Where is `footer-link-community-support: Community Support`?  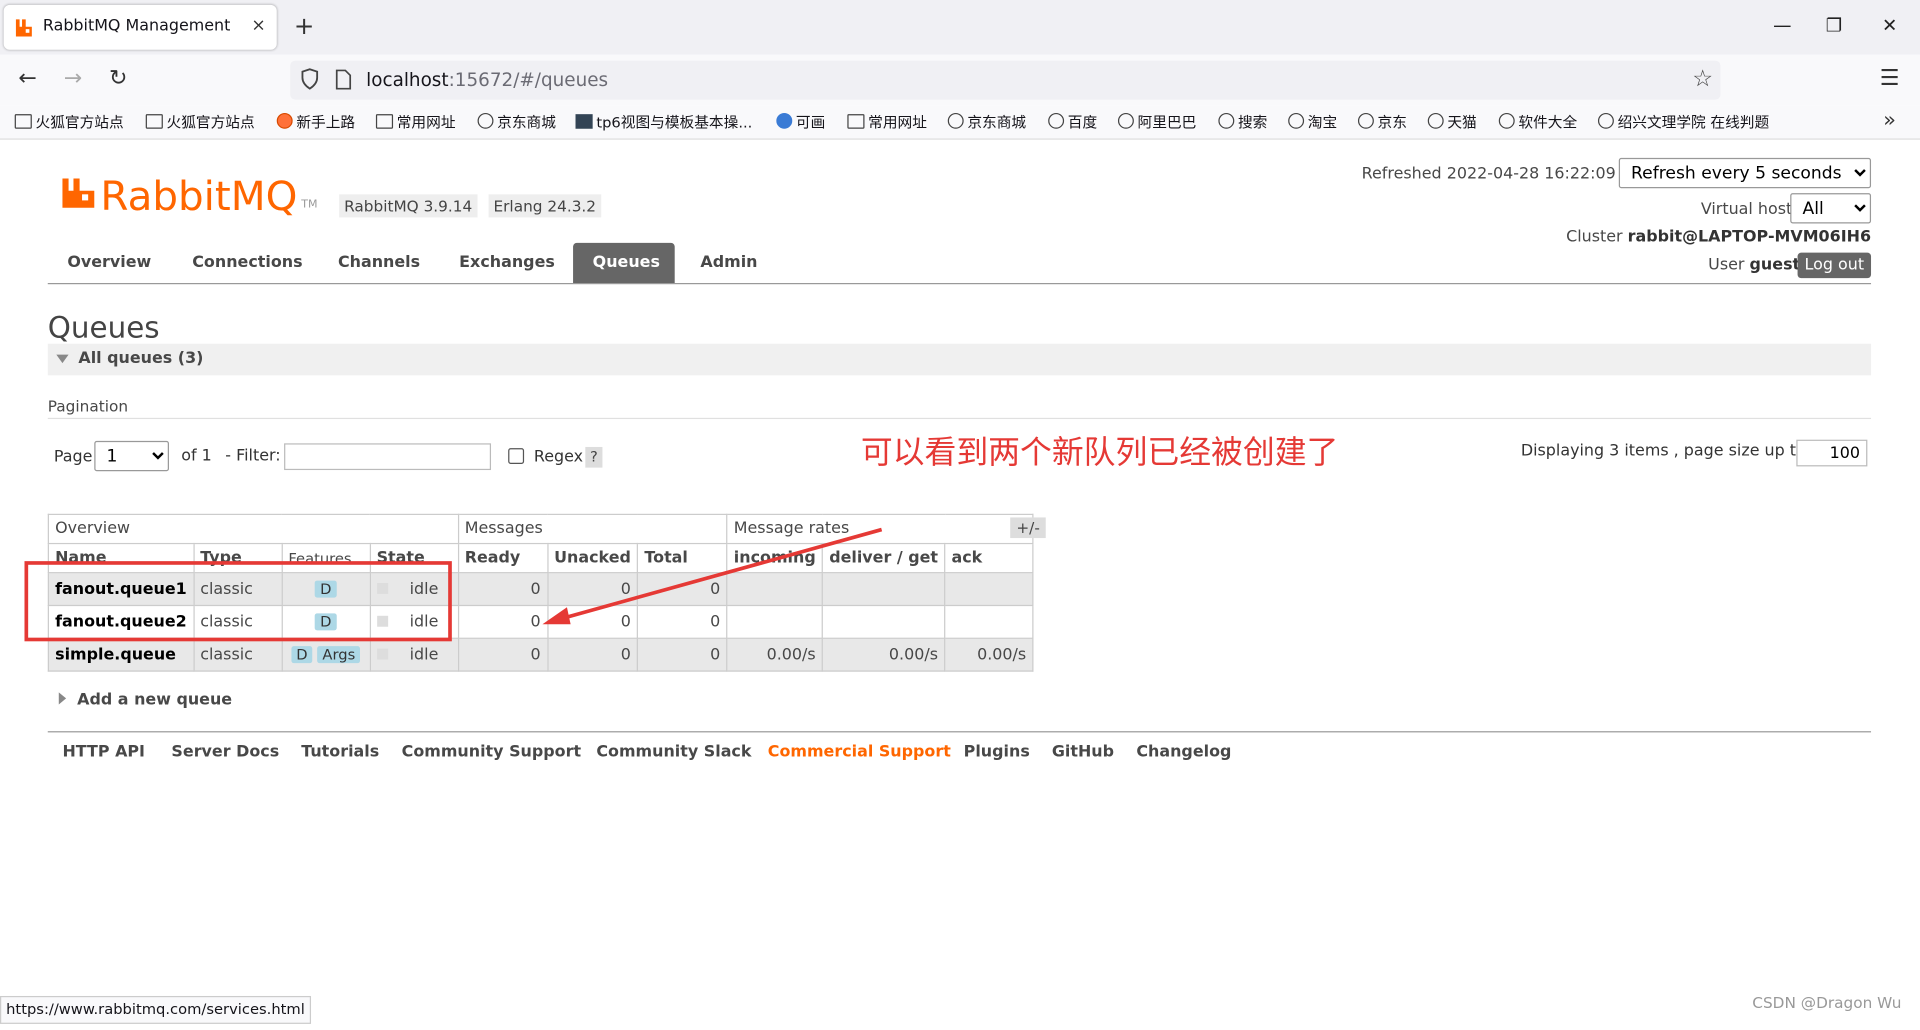
footer-link-community-support: Community Support is located at coordinates (491, 752).